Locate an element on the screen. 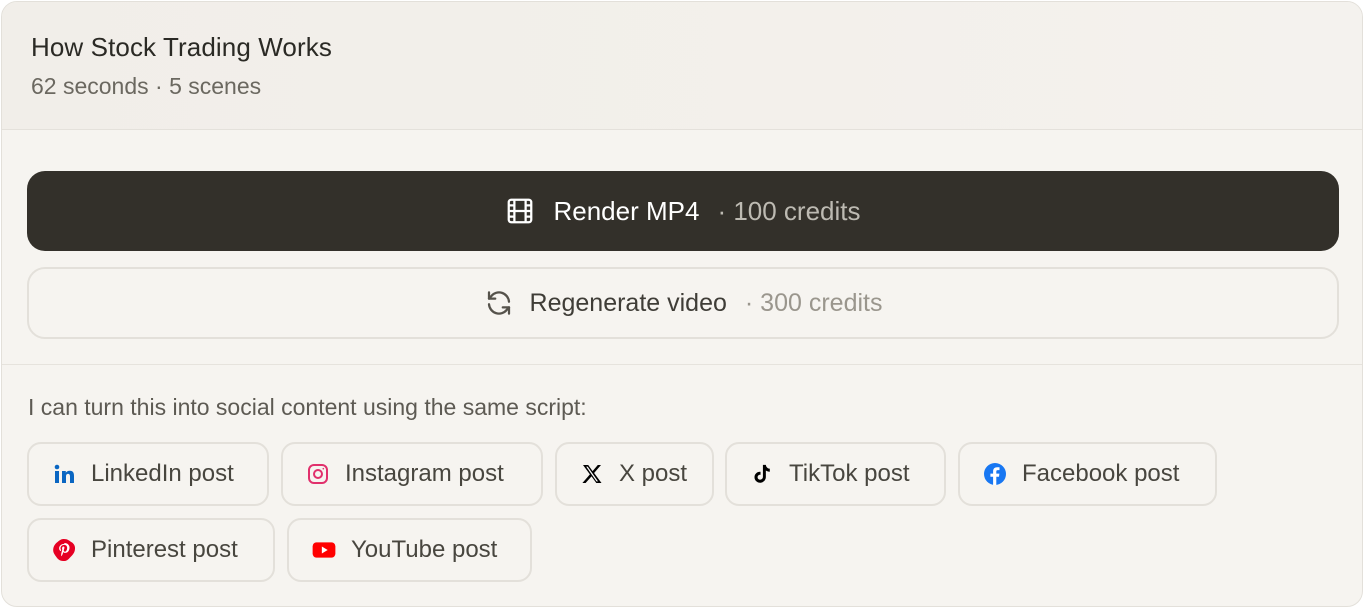  tiktok-icon is located at coordinates (762, 474).